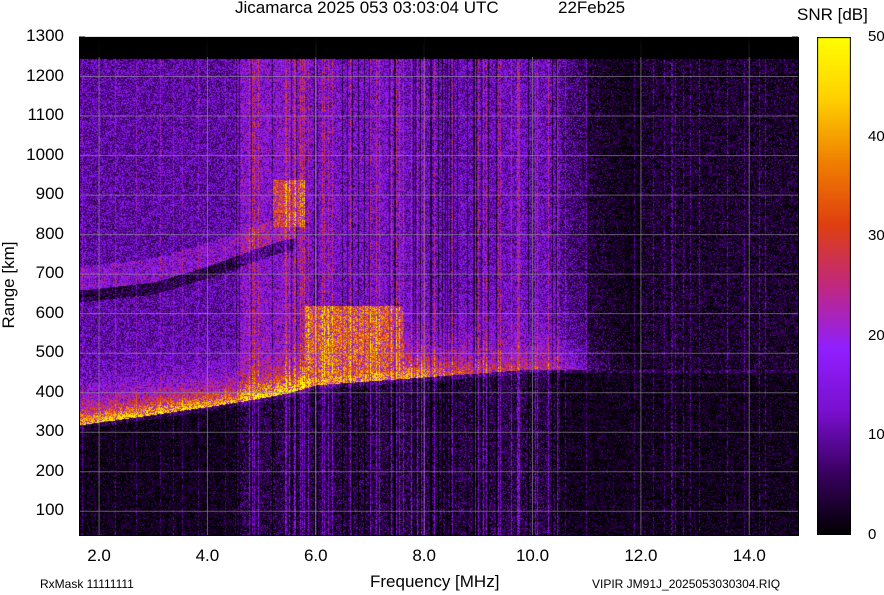 This screenshot has width=884, height=595. I want to click on colorbar-tick-label: 20, so click(876, 335).